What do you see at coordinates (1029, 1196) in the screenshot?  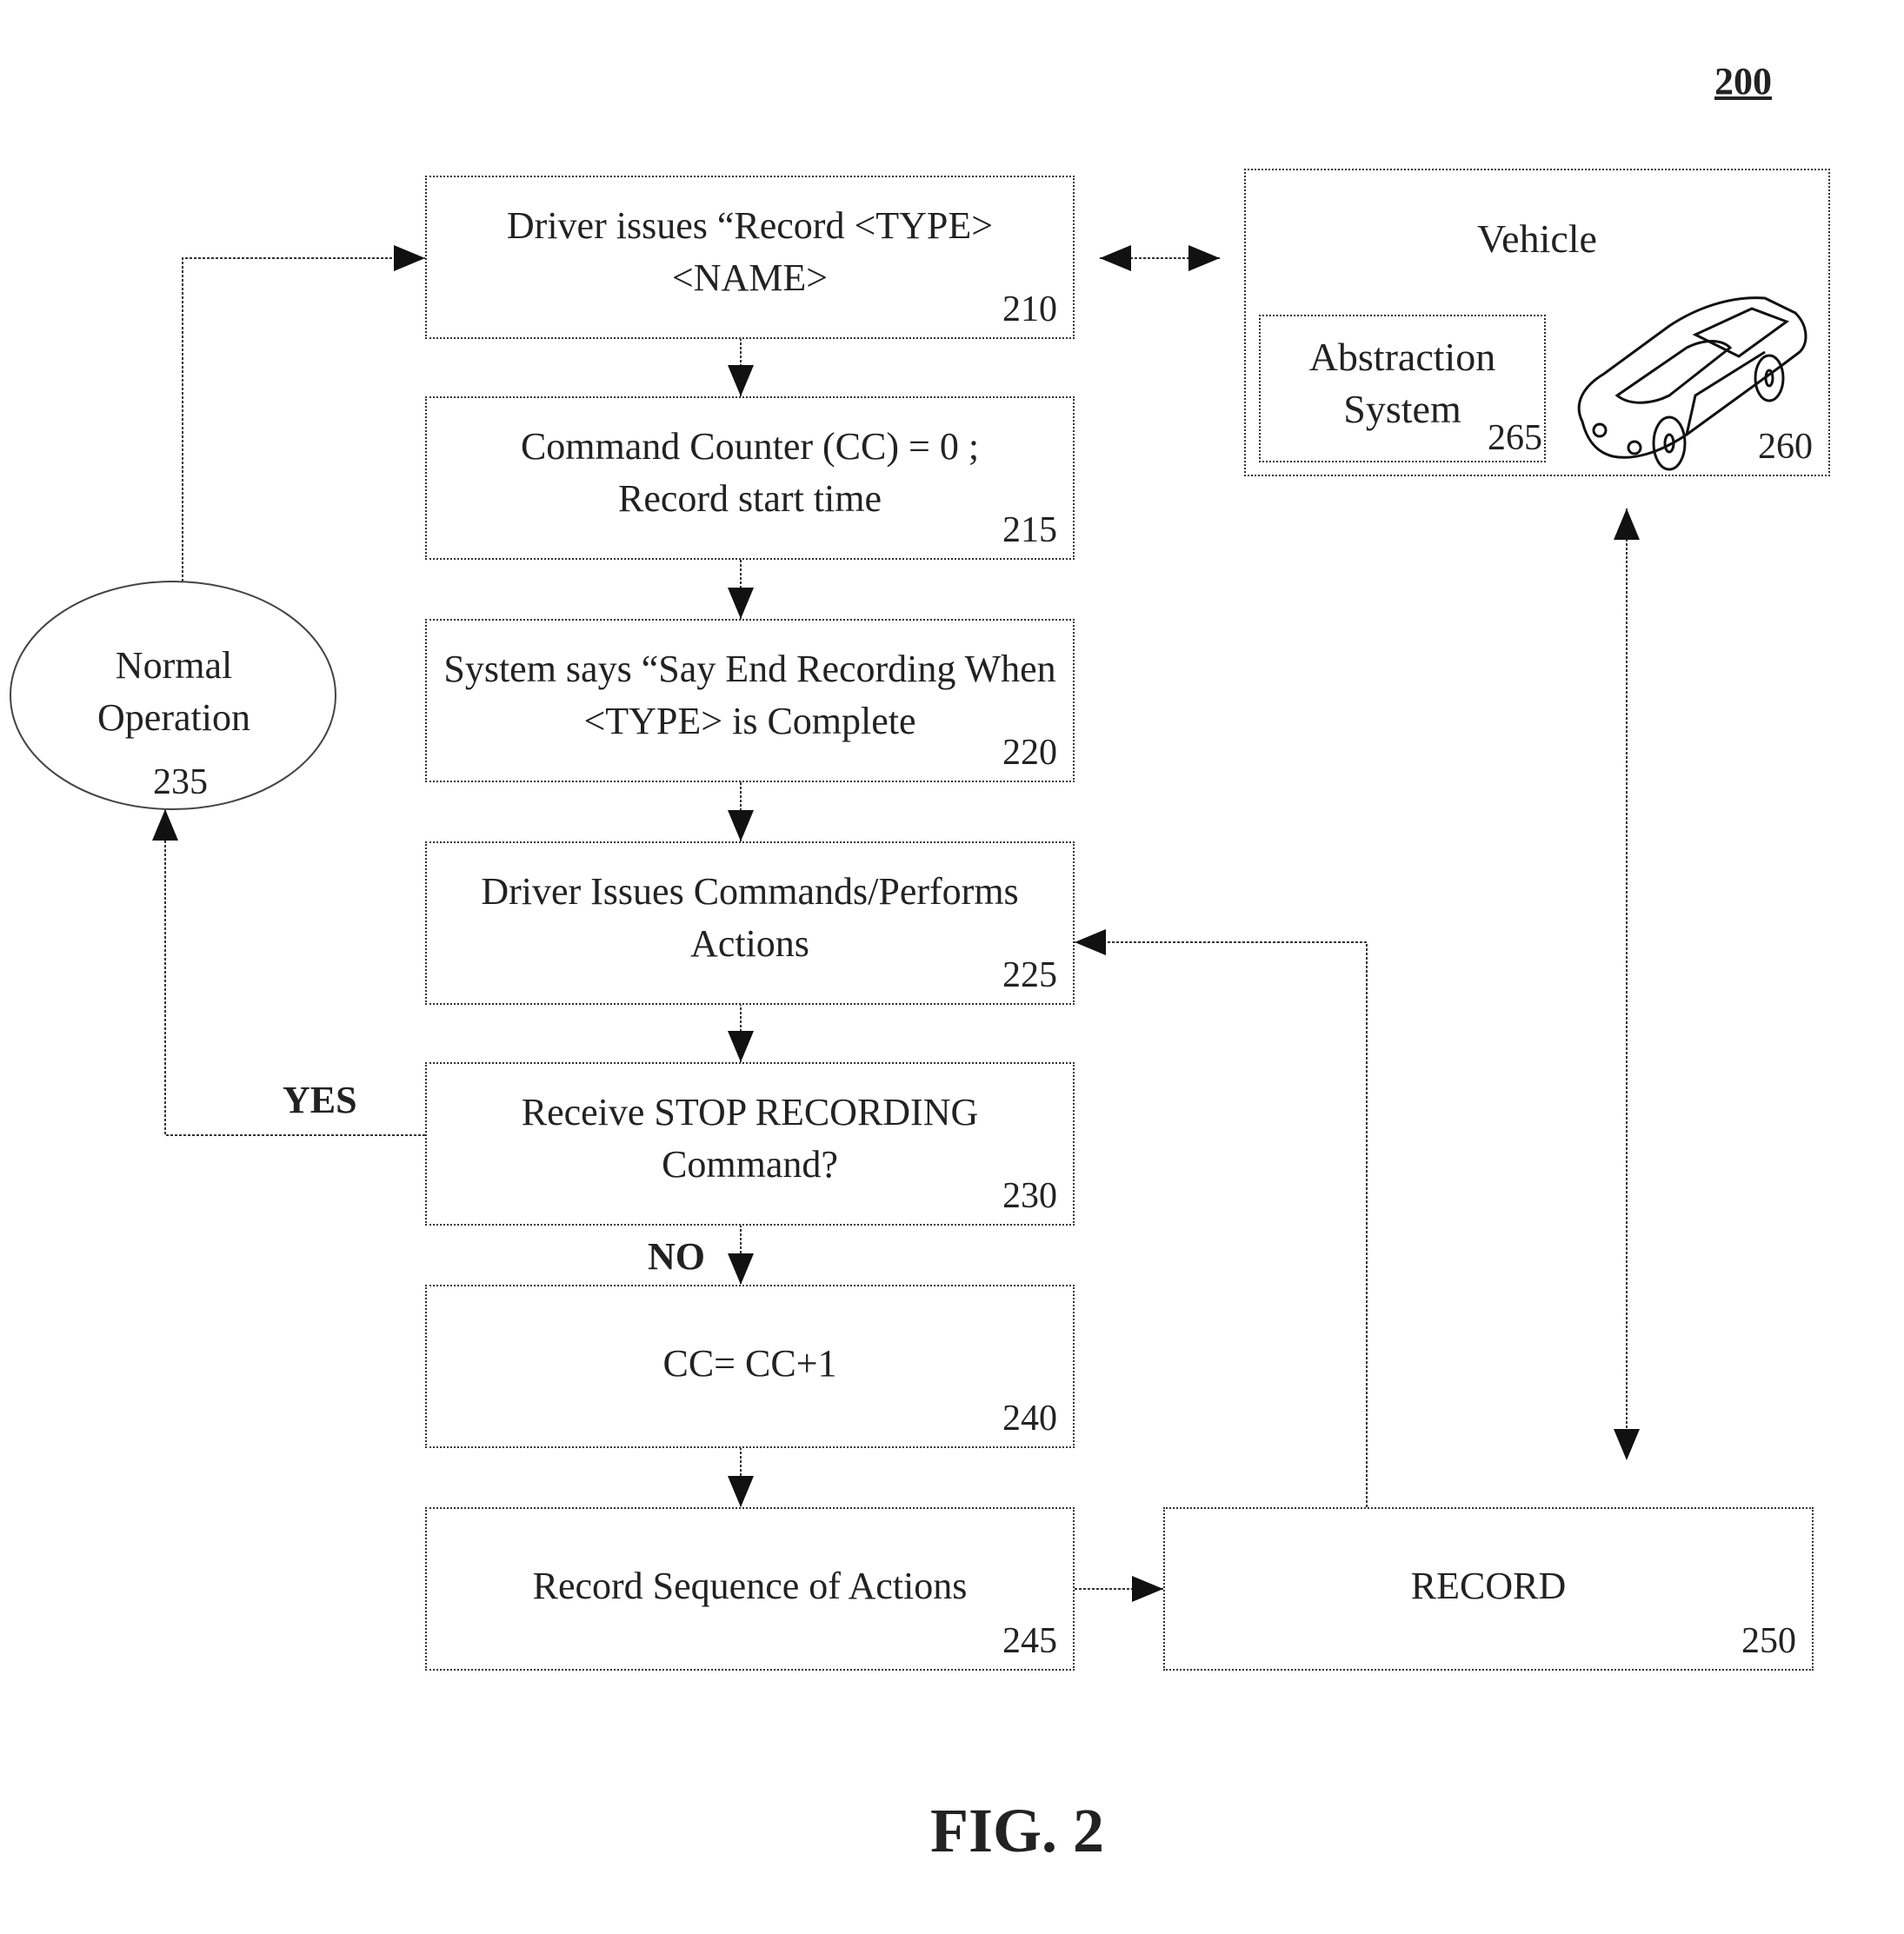 I see `node-230-ref: 230` at bounding box center [1029, 1196].